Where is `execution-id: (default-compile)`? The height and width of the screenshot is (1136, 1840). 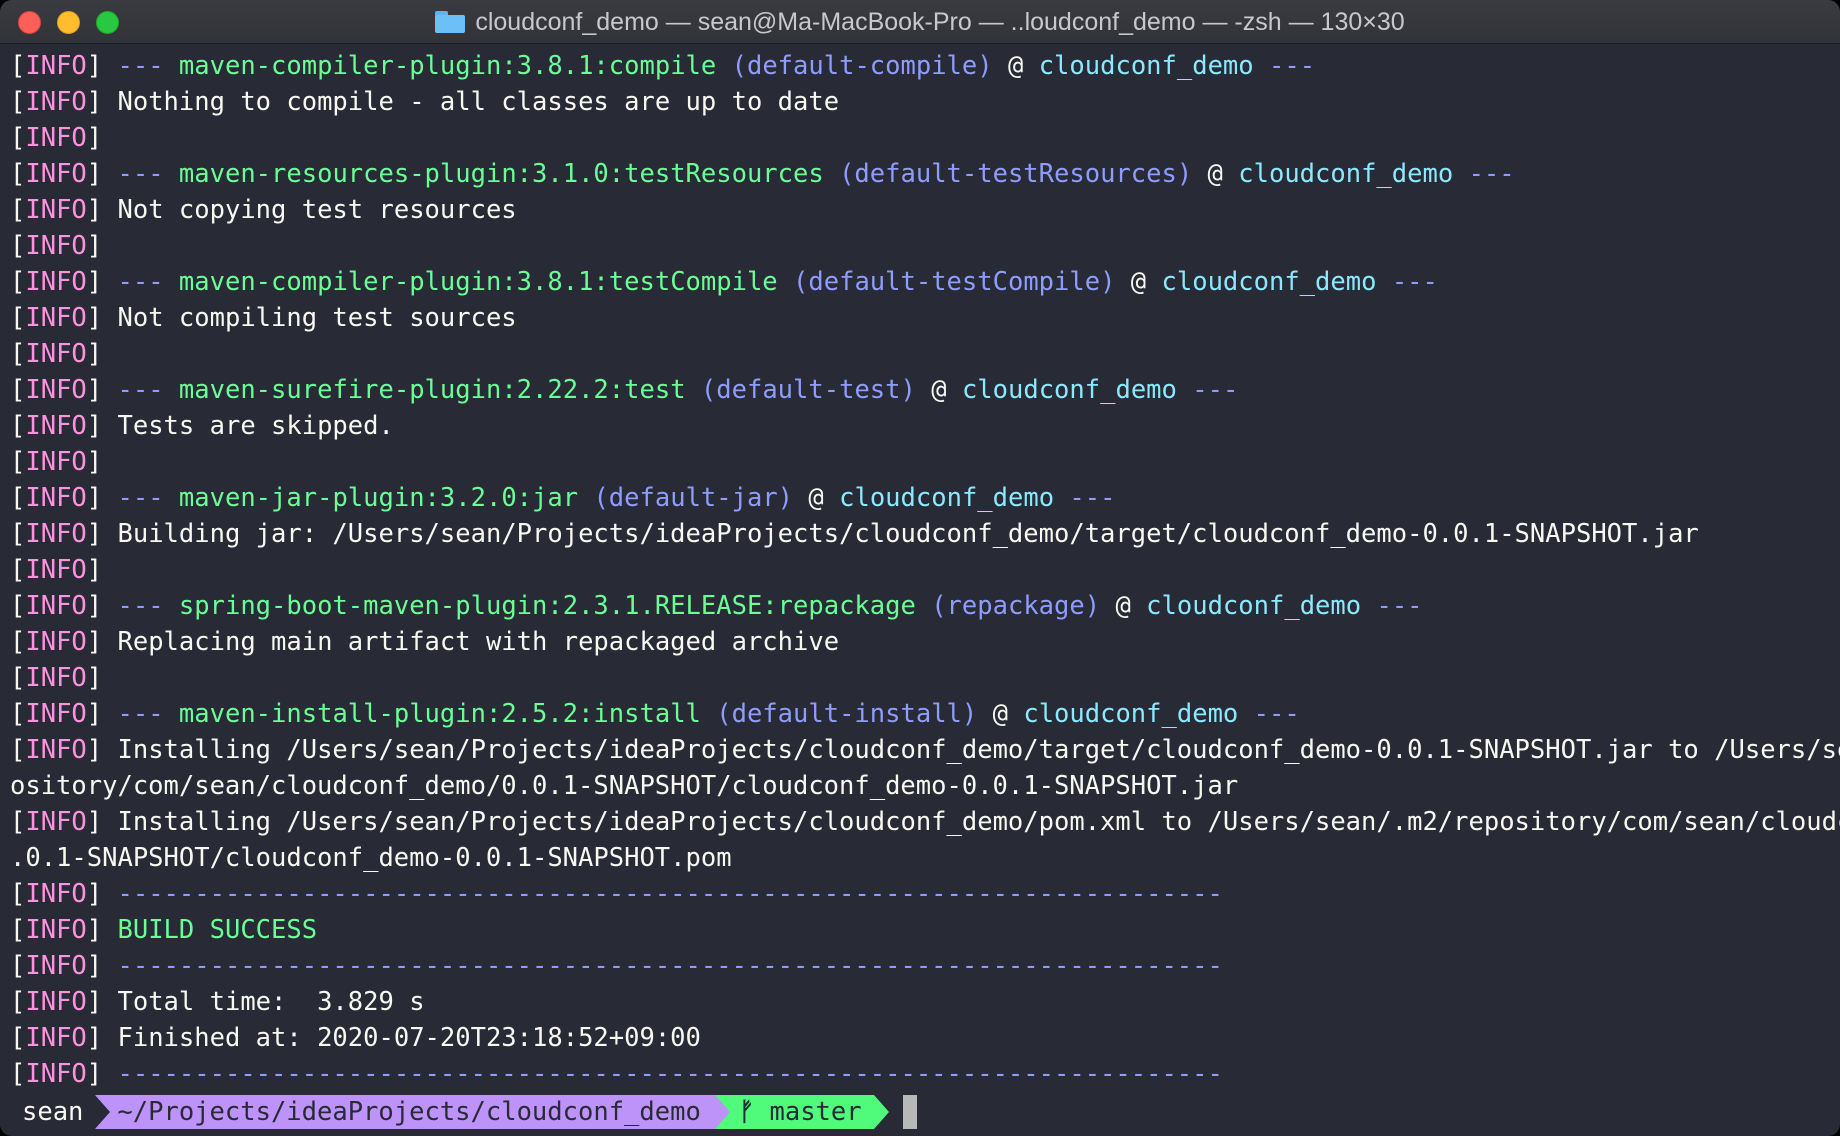 execution-id: (default-compile) is located at coordinates (862, 66).